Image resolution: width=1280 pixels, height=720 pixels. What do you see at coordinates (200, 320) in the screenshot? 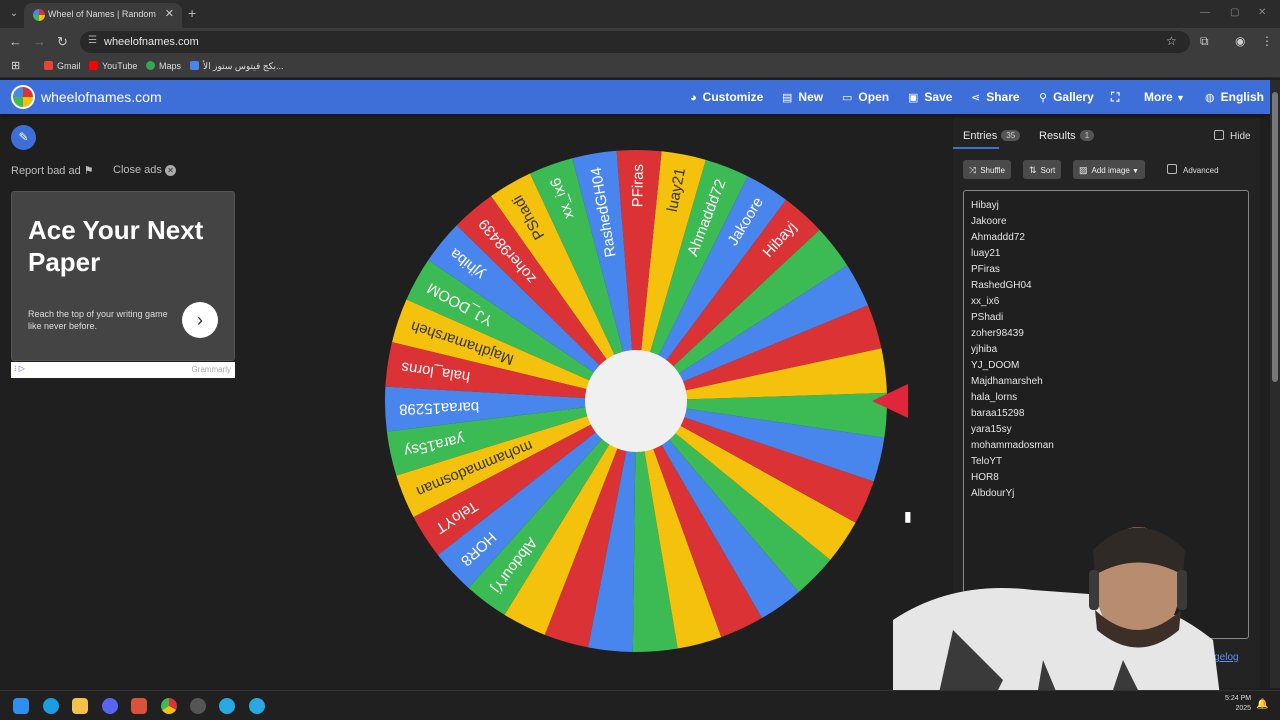
I see `chevron-right-icon: ›` at bounding box center [200, 320].